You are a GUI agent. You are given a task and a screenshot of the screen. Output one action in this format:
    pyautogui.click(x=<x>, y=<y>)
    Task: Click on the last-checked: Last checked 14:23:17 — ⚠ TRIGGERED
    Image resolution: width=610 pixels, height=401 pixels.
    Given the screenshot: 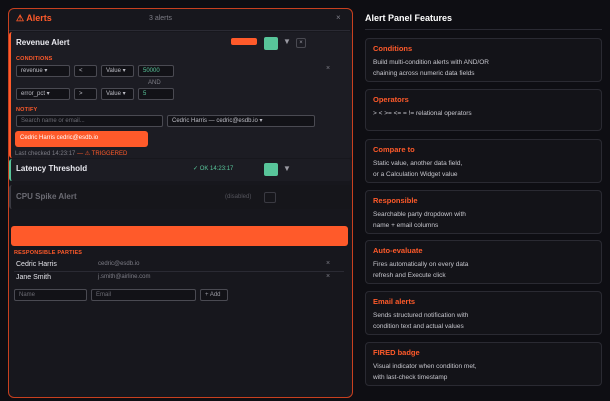 What is the action you would take?
    pyautogui.click(x=71, y=153)
    